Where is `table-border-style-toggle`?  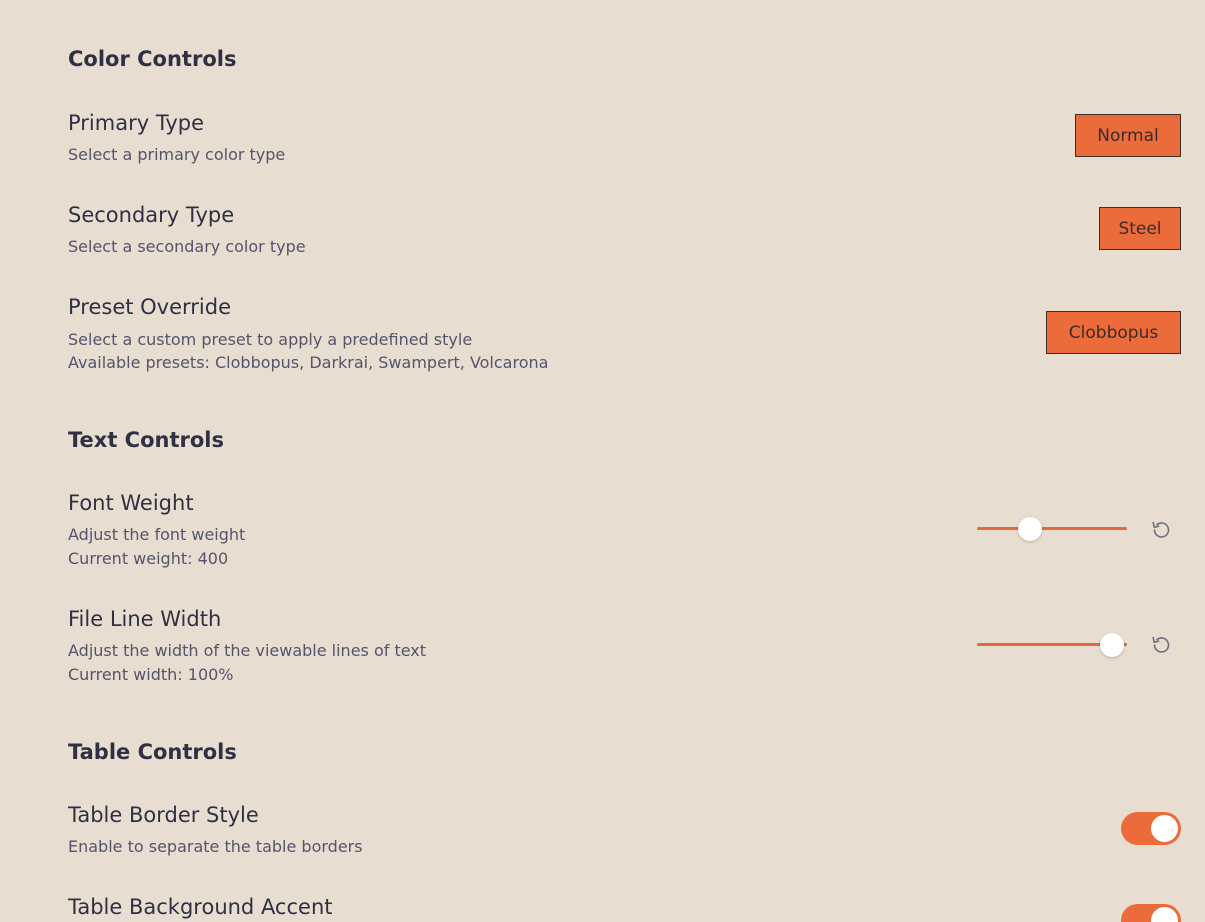
table-border-style-toggle is located at coordinates (1151, 828).